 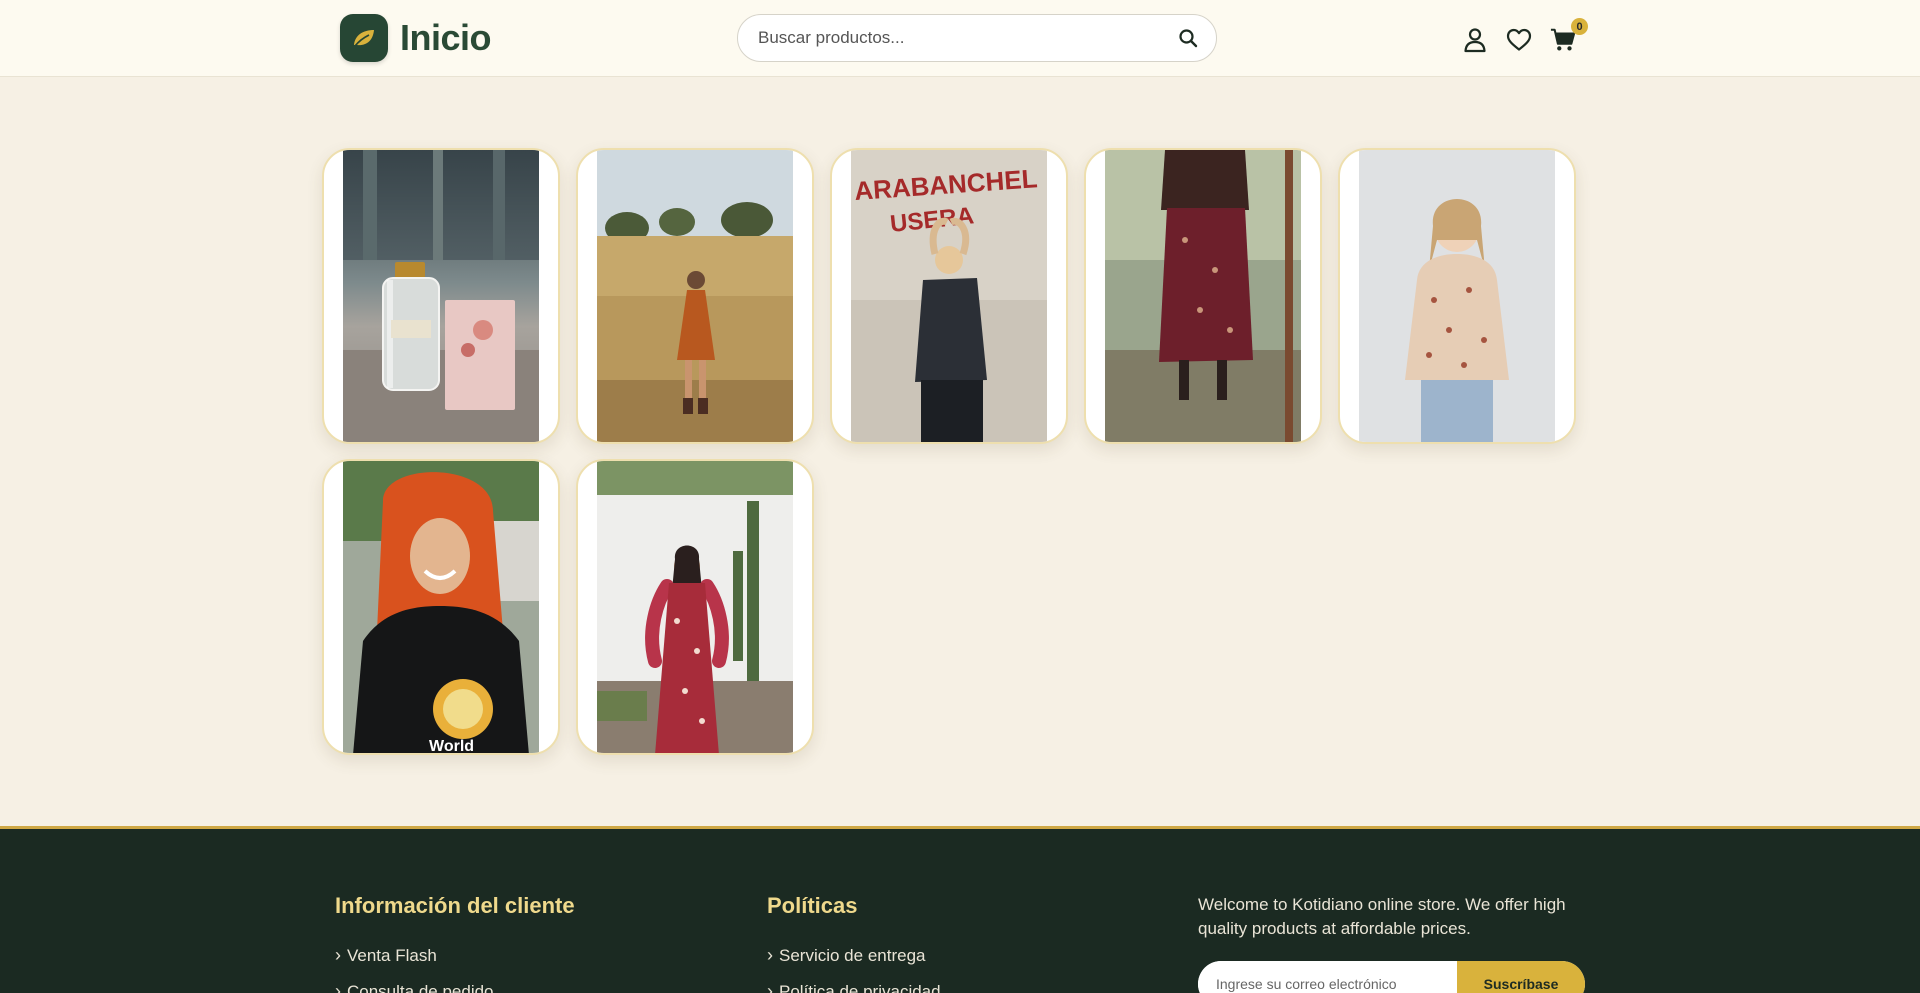 I want to click on search-input, so click(x=968, y=38).